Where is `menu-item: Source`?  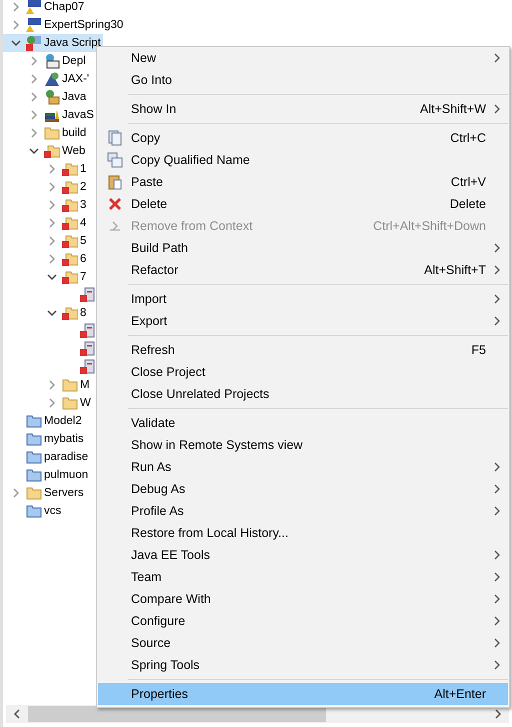
menu-item: Source is located at coordinates (303, 643).